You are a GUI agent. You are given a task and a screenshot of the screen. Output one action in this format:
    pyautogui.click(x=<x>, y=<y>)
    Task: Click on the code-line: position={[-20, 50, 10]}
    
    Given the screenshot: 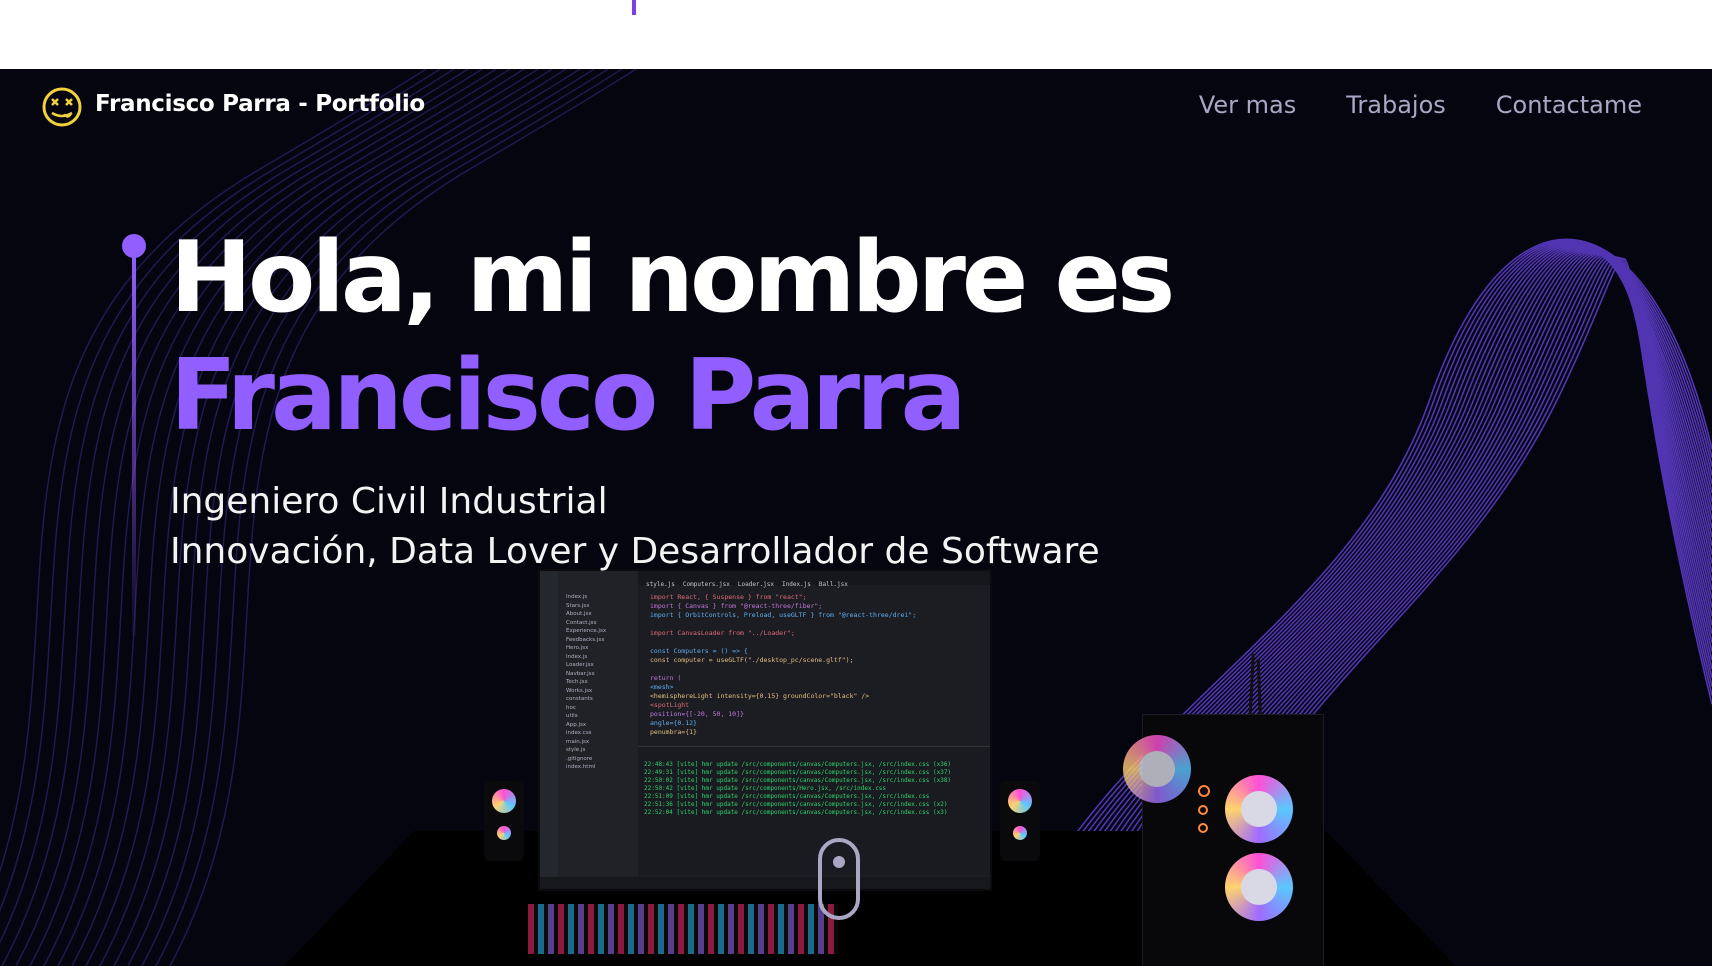 What is the action you would take?
    pyautogui.click(x=697, y=714)
    